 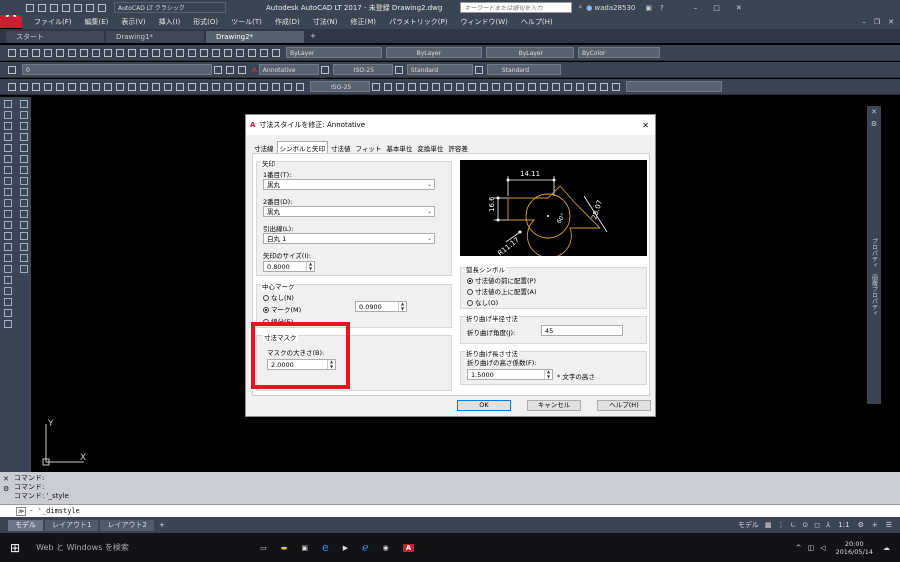 I want to click on hatch-icon, so click(x=616, y=86).